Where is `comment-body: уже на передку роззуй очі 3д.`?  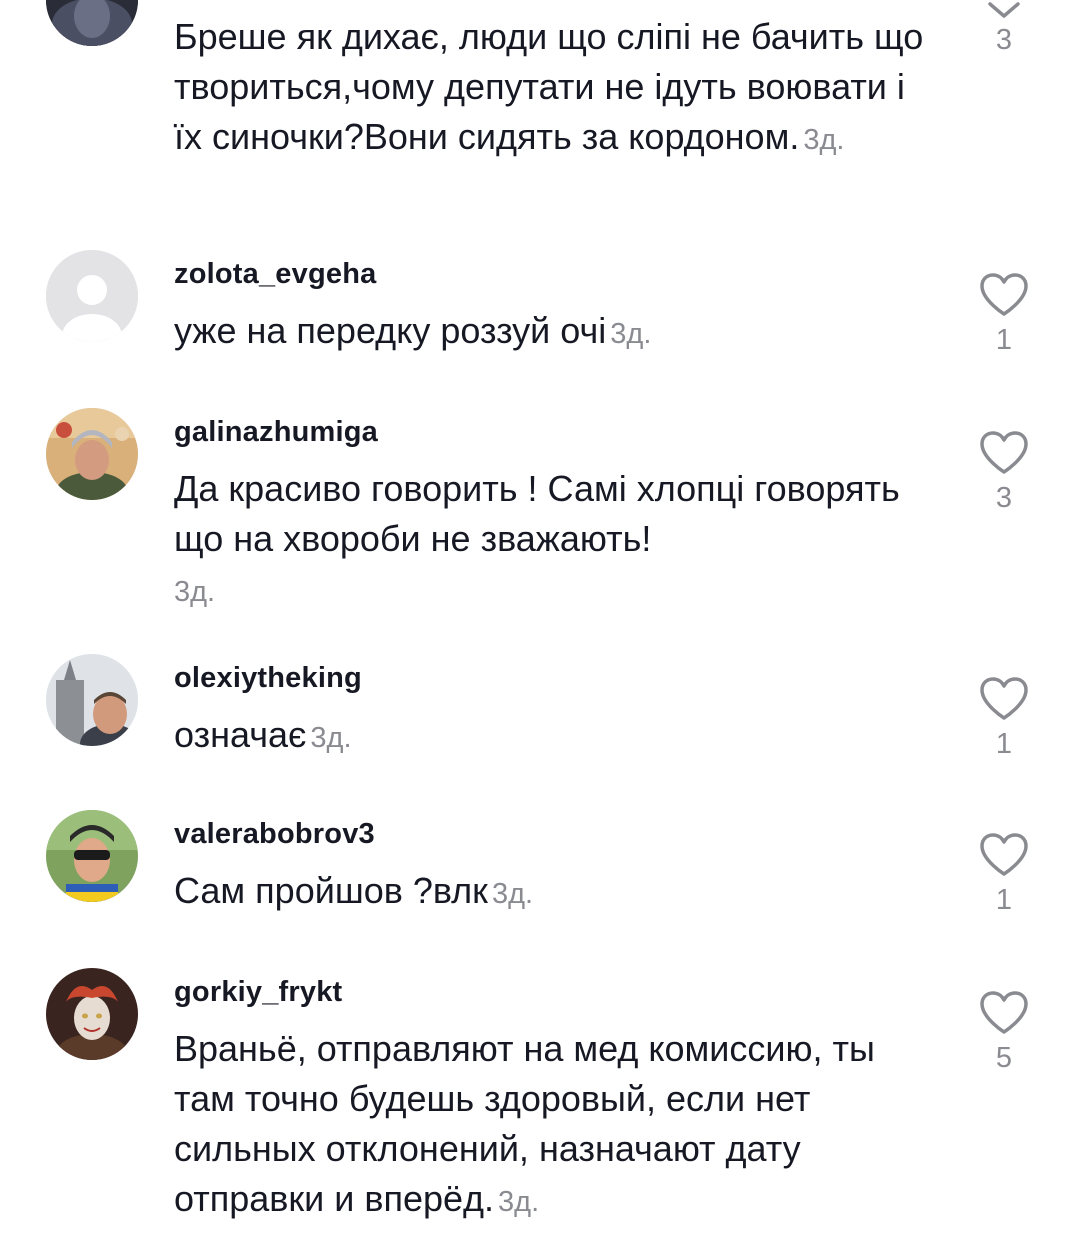
comment-body: уже на передку роззуй очі 3д. is located at coordinates (554, 332).